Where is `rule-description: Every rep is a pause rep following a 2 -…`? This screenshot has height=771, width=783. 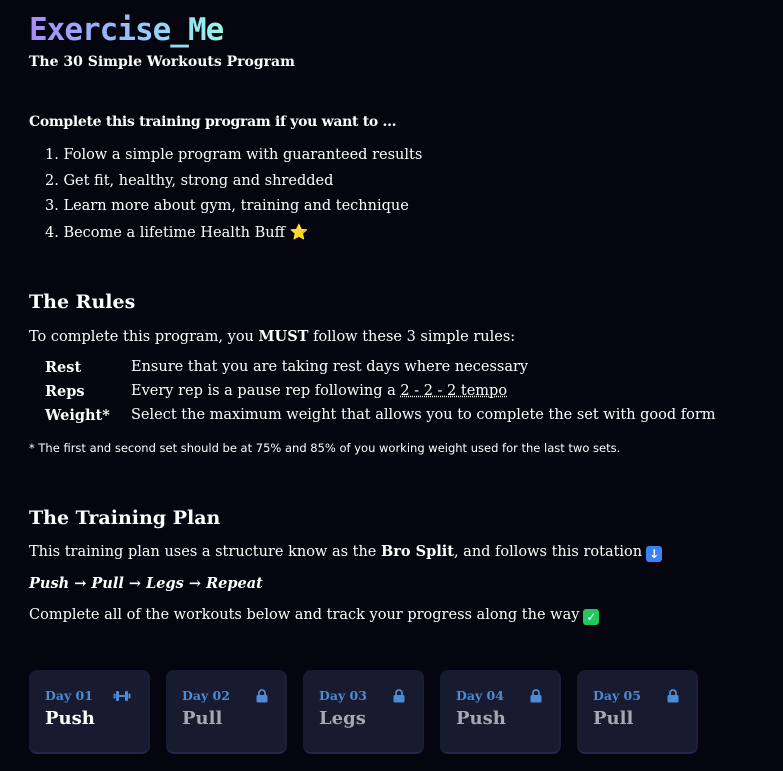 rule-description: Every rep is a pause rep following a 2 -… is located at coordinates (319, 391).